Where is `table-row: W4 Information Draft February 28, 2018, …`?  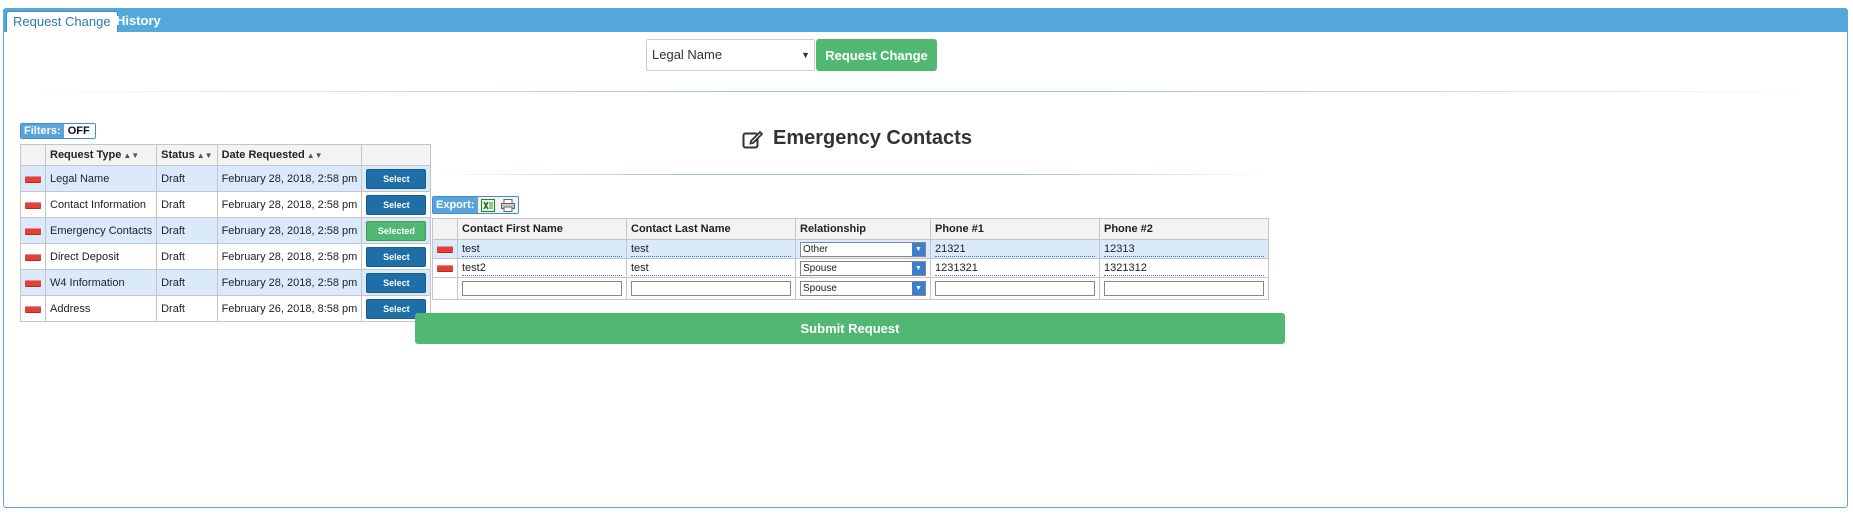
table-row: W4 Information Draft February 28, 2018, … is located at coordinates (226, 282).